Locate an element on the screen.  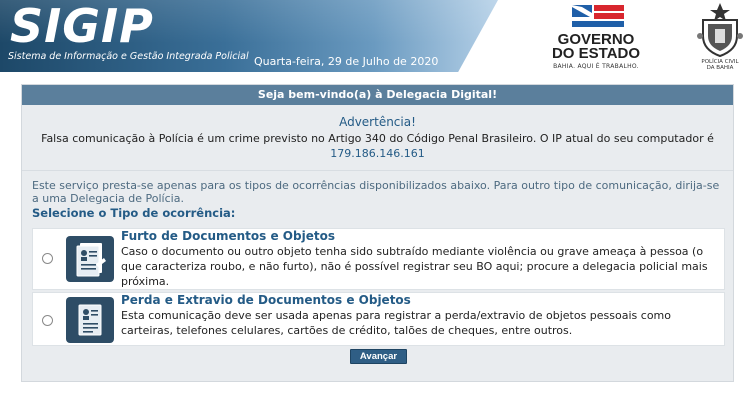
advance-button: Avançar is located at coordinates (378, 356).